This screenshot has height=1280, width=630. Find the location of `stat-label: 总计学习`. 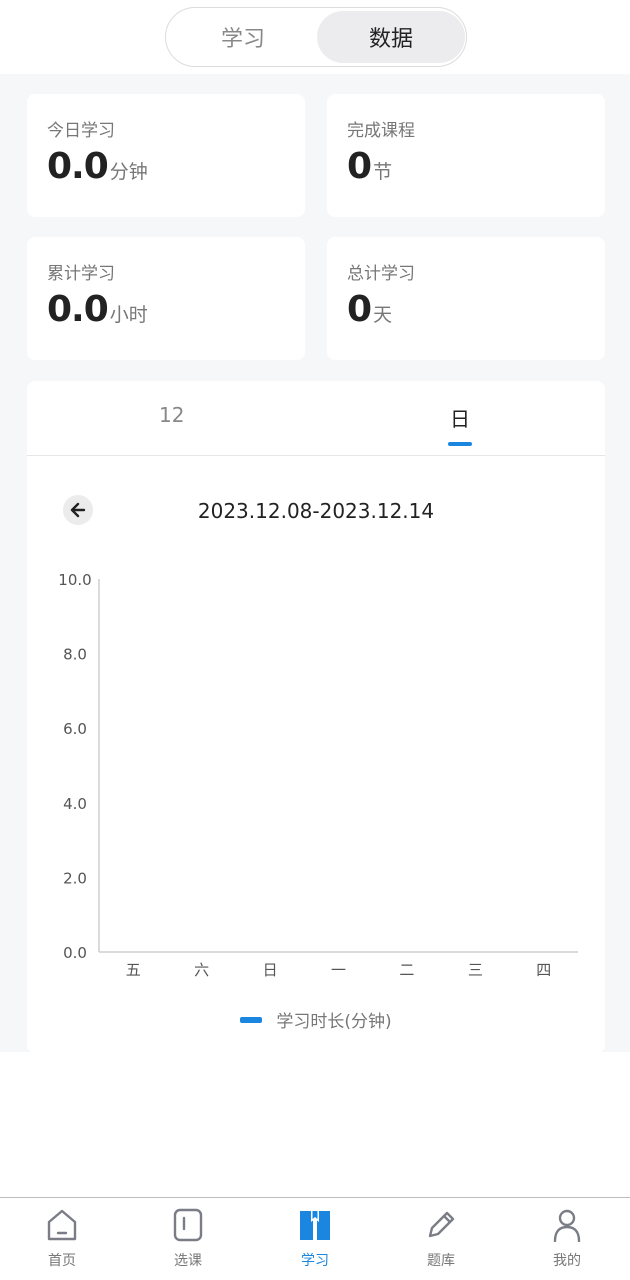

stat-label: 总计学习 is located at coordinates (381, 274).